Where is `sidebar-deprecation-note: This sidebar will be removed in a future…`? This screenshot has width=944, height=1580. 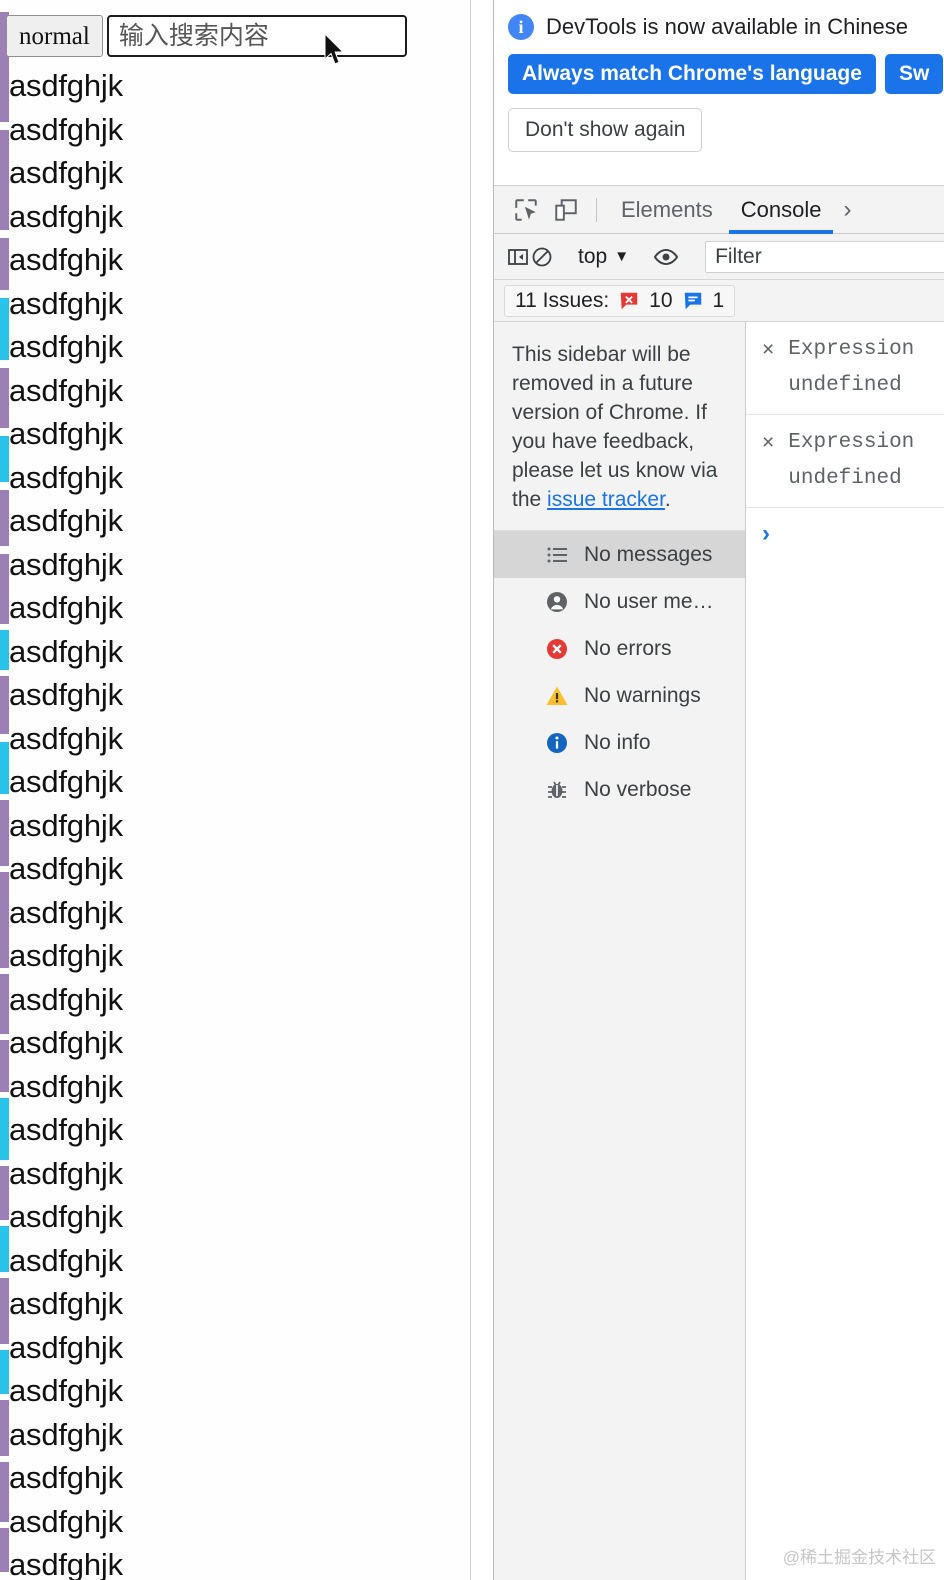 sidebar-deprecation-note: This sidebar will be removed in a future… is located at coordinates (619, 426).